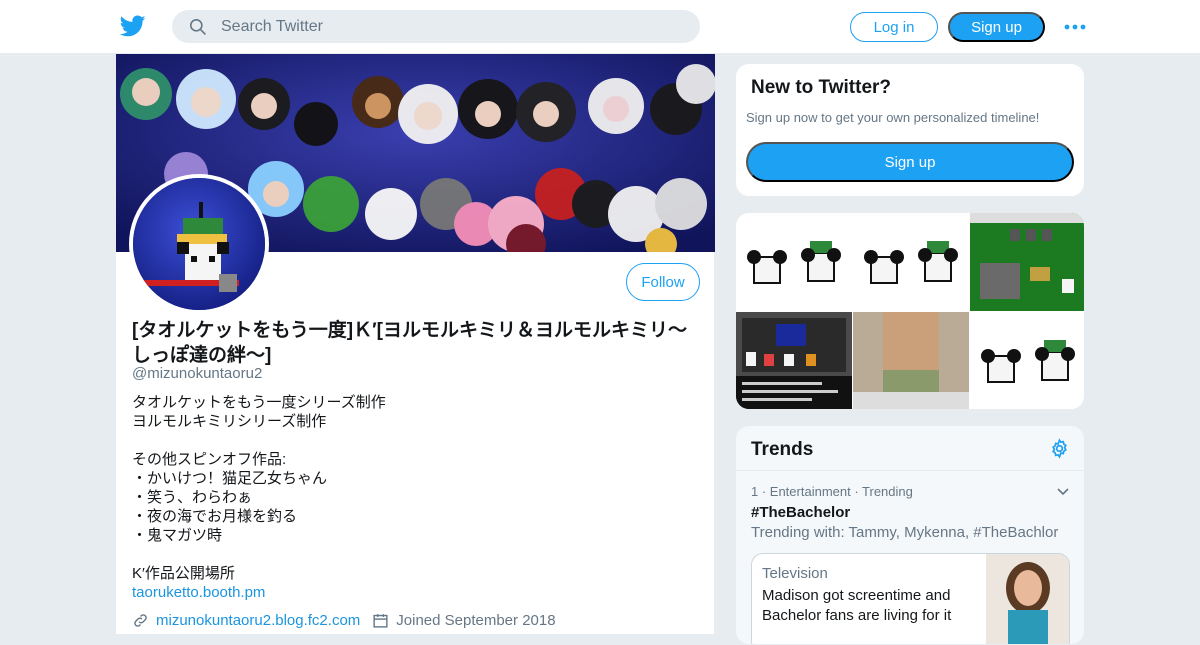  Describe the element at coordinates (441, 26) in the screenshot. I see `search-input` at that location.